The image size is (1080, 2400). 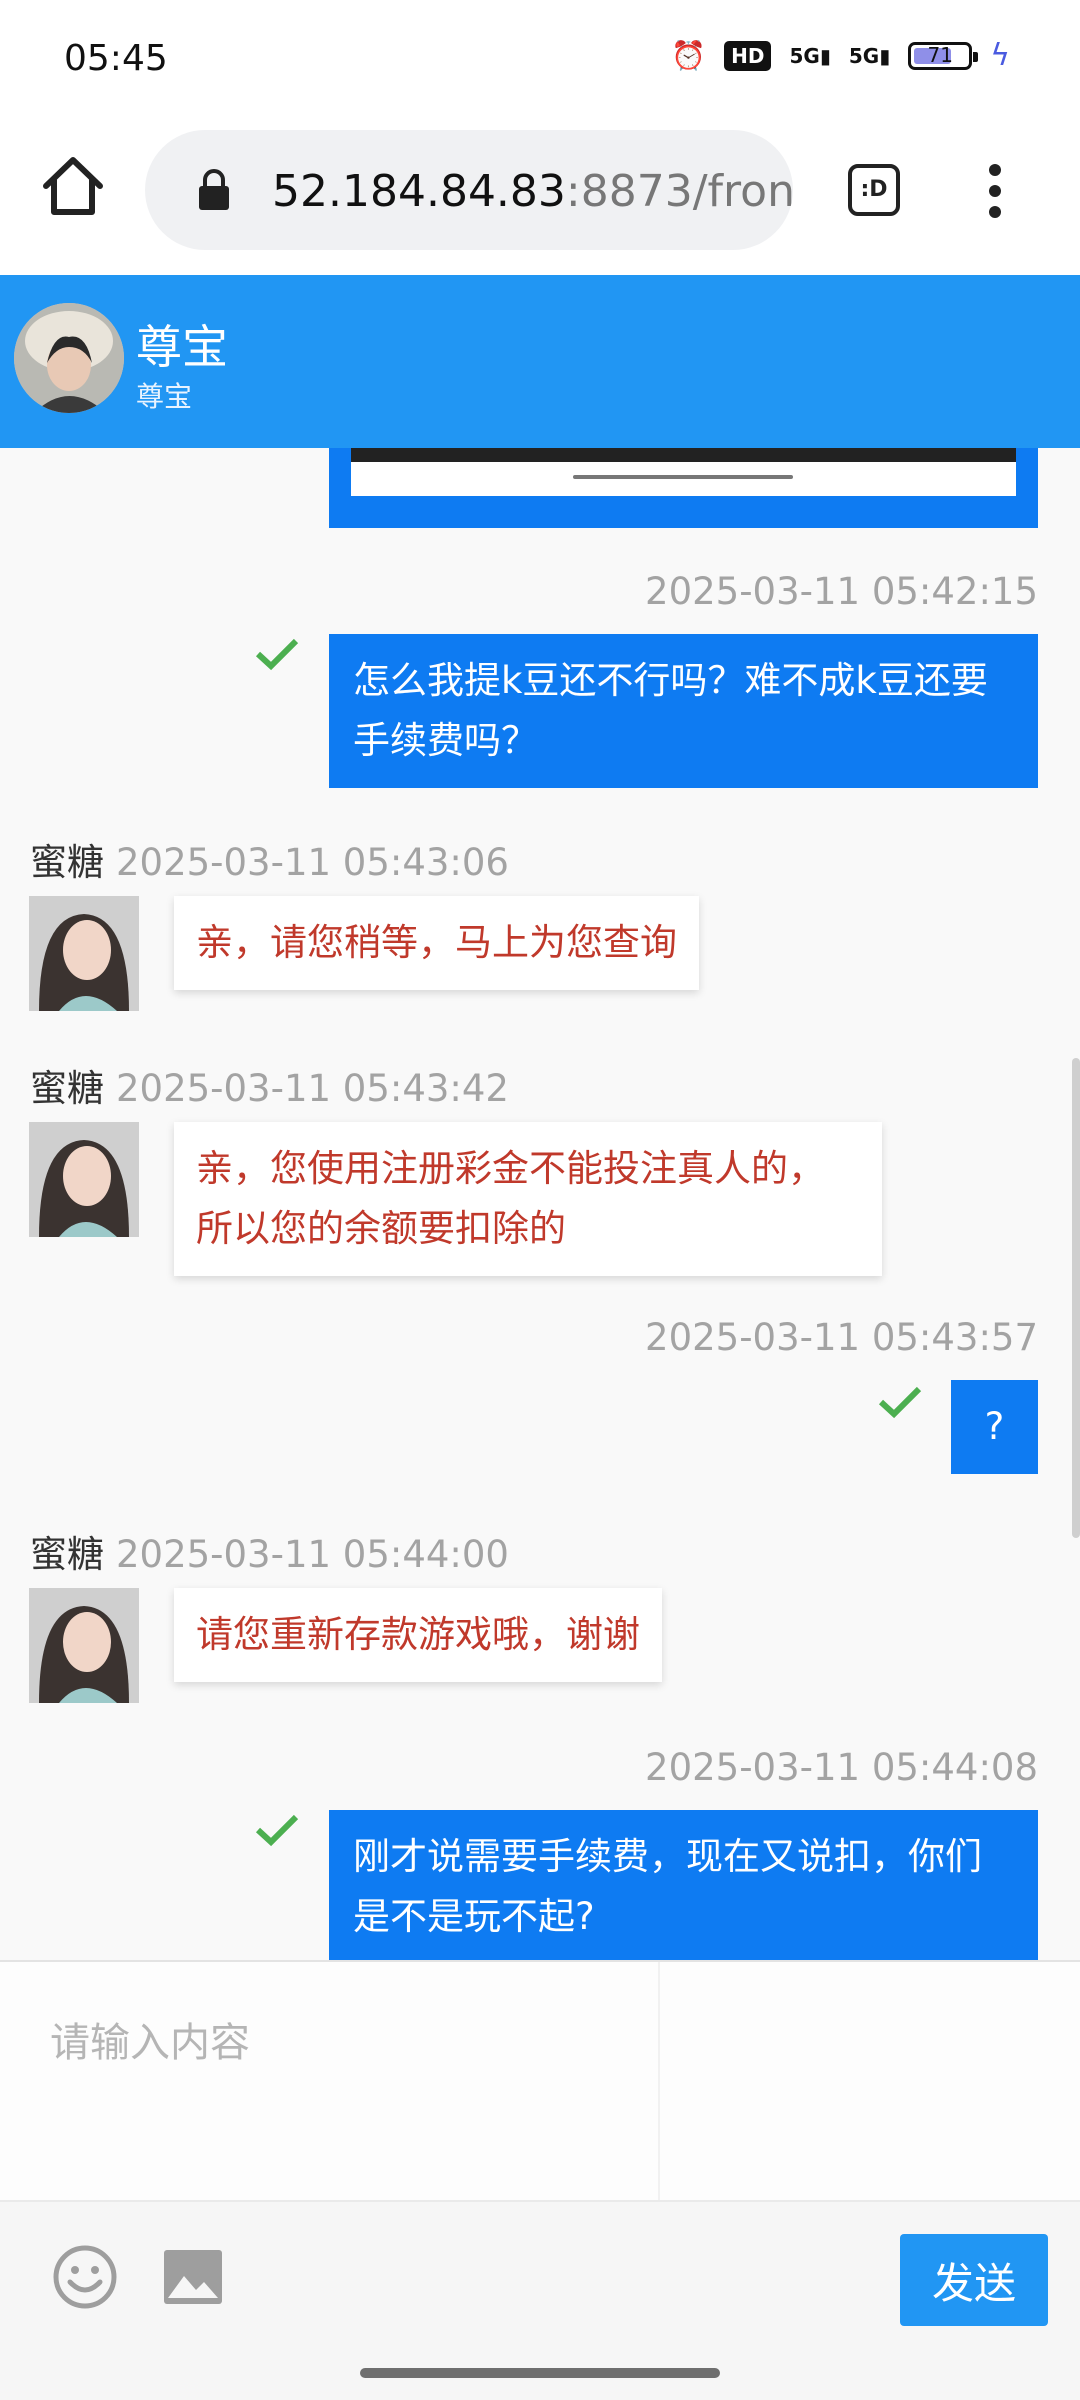 What do you see at coordinates (840, 55) in the screenshot?
I see `status-icons: ⏰ HD 5G▮ 5G▮ 71 ϟ` at bounding box center [840, 55].